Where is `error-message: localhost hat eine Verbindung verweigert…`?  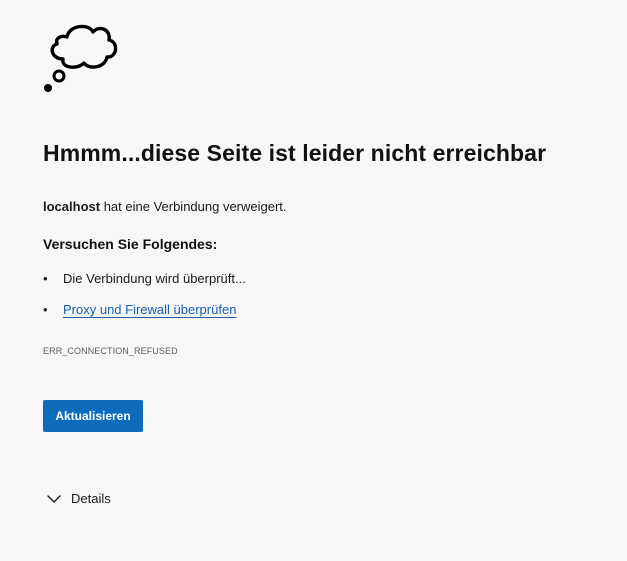 error-message: localhost hat eine Verbindung verweigert… is located at coordinates (165, 206).